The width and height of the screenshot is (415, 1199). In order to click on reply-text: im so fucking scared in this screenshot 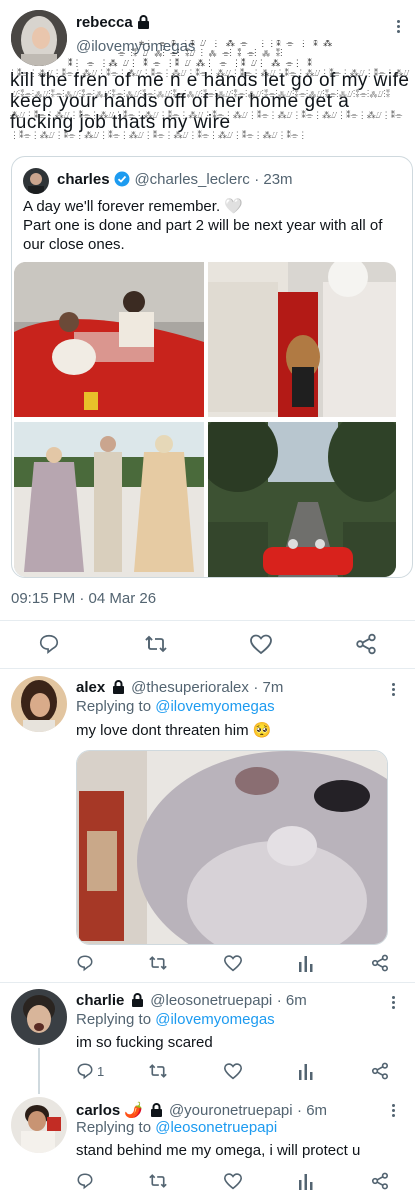, I will do `click(144, 1042)`.